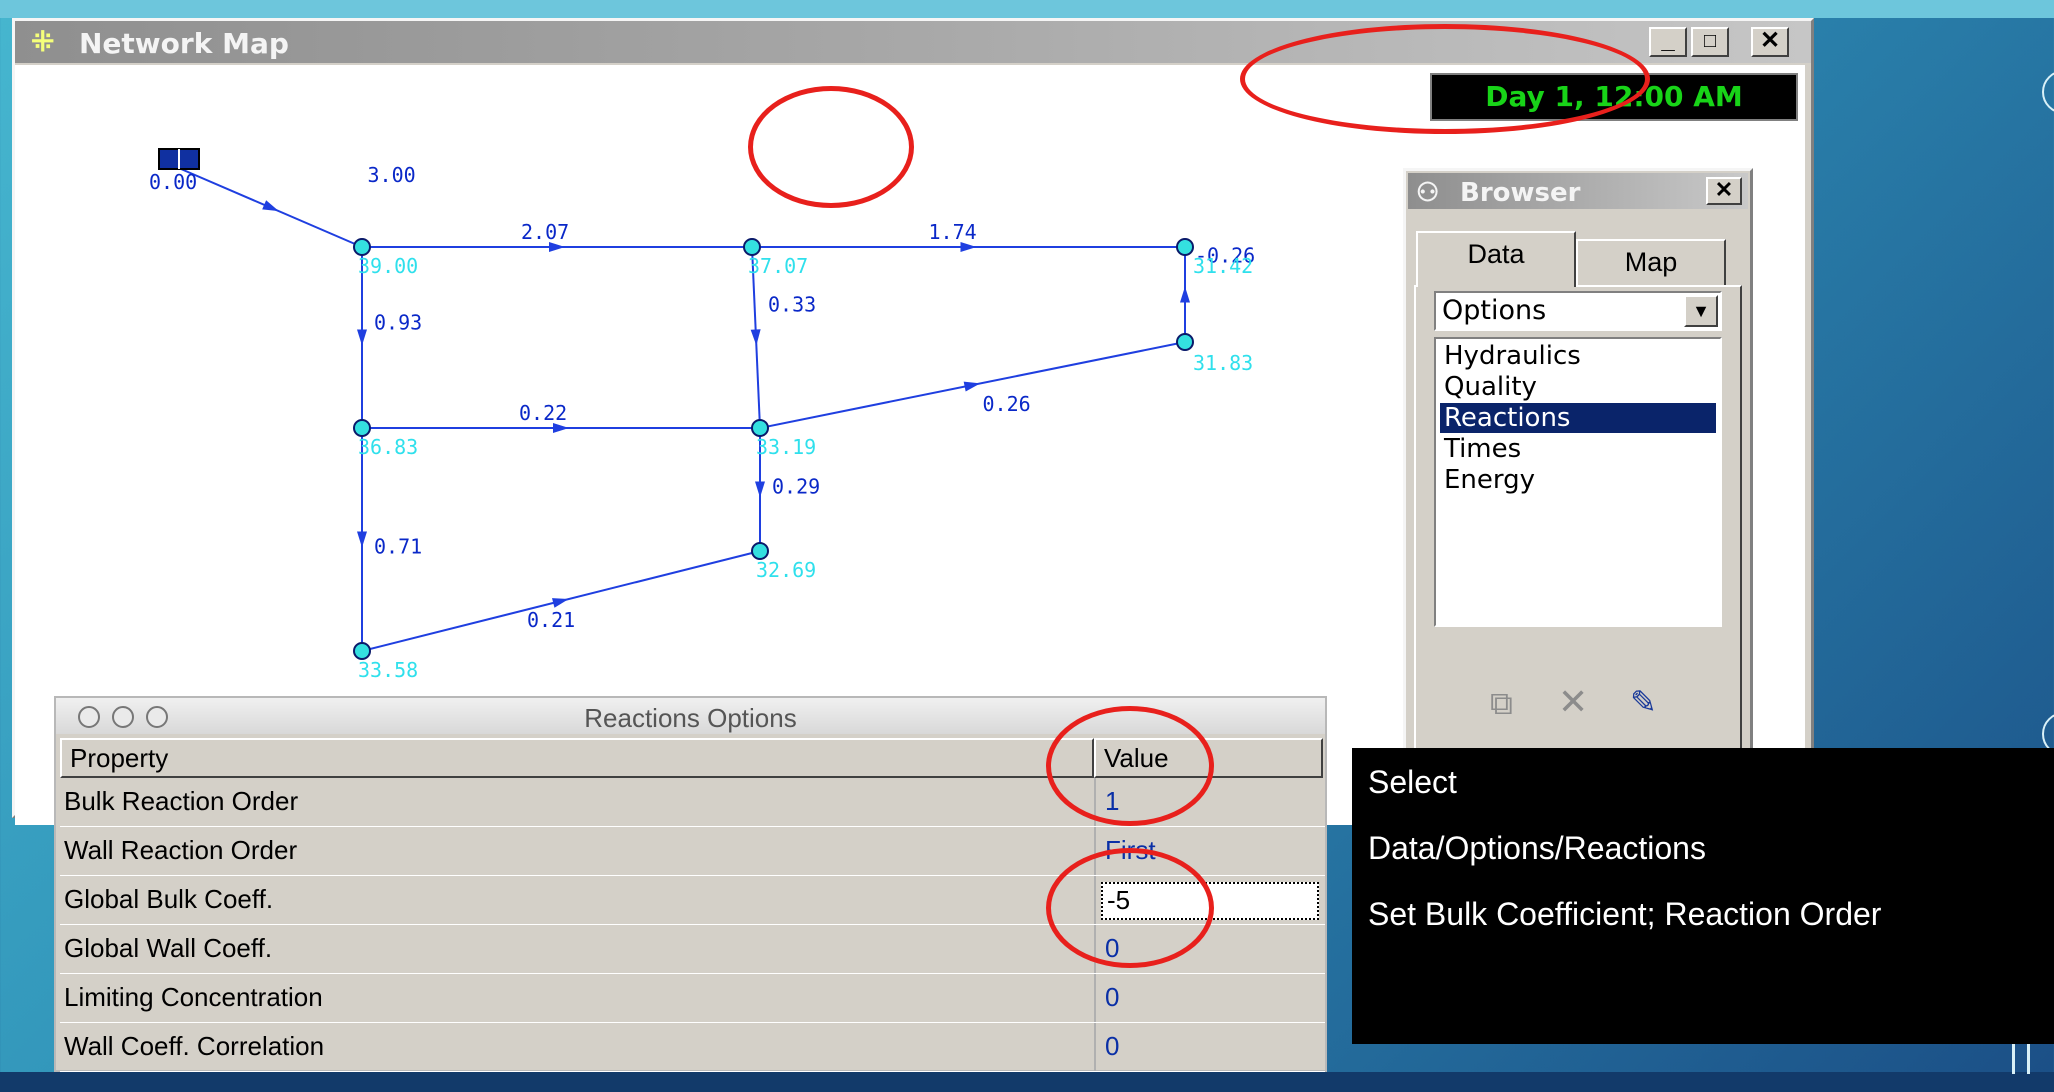 Image resolution: width=2054 pixels, height=1092 pixels. Describe the element at coordinates (1520, 193) in the screenshot. I see `browser-title: Browser` at that location.